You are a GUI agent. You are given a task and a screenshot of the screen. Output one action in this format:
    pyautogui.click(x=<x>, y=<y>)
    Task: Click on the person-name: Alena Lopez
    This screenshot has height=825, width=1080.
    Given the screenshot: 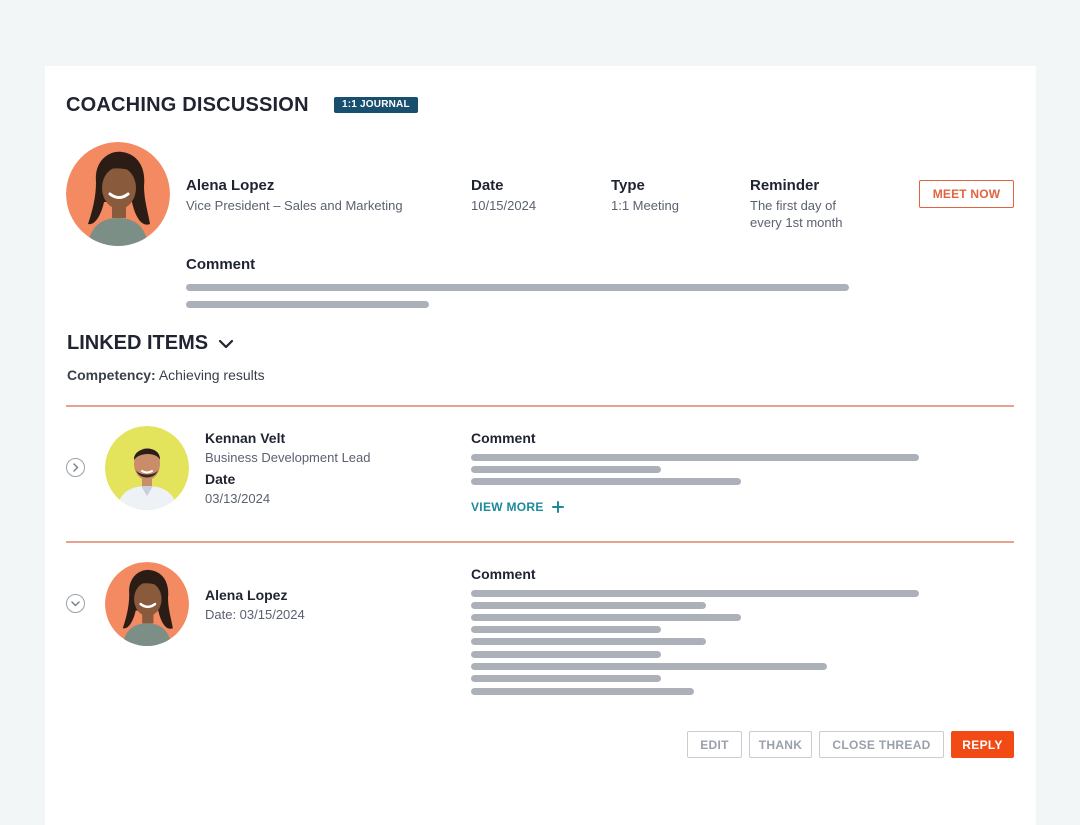 What is the action you would take?
    pyautogui.click(x=230, y=185)
    